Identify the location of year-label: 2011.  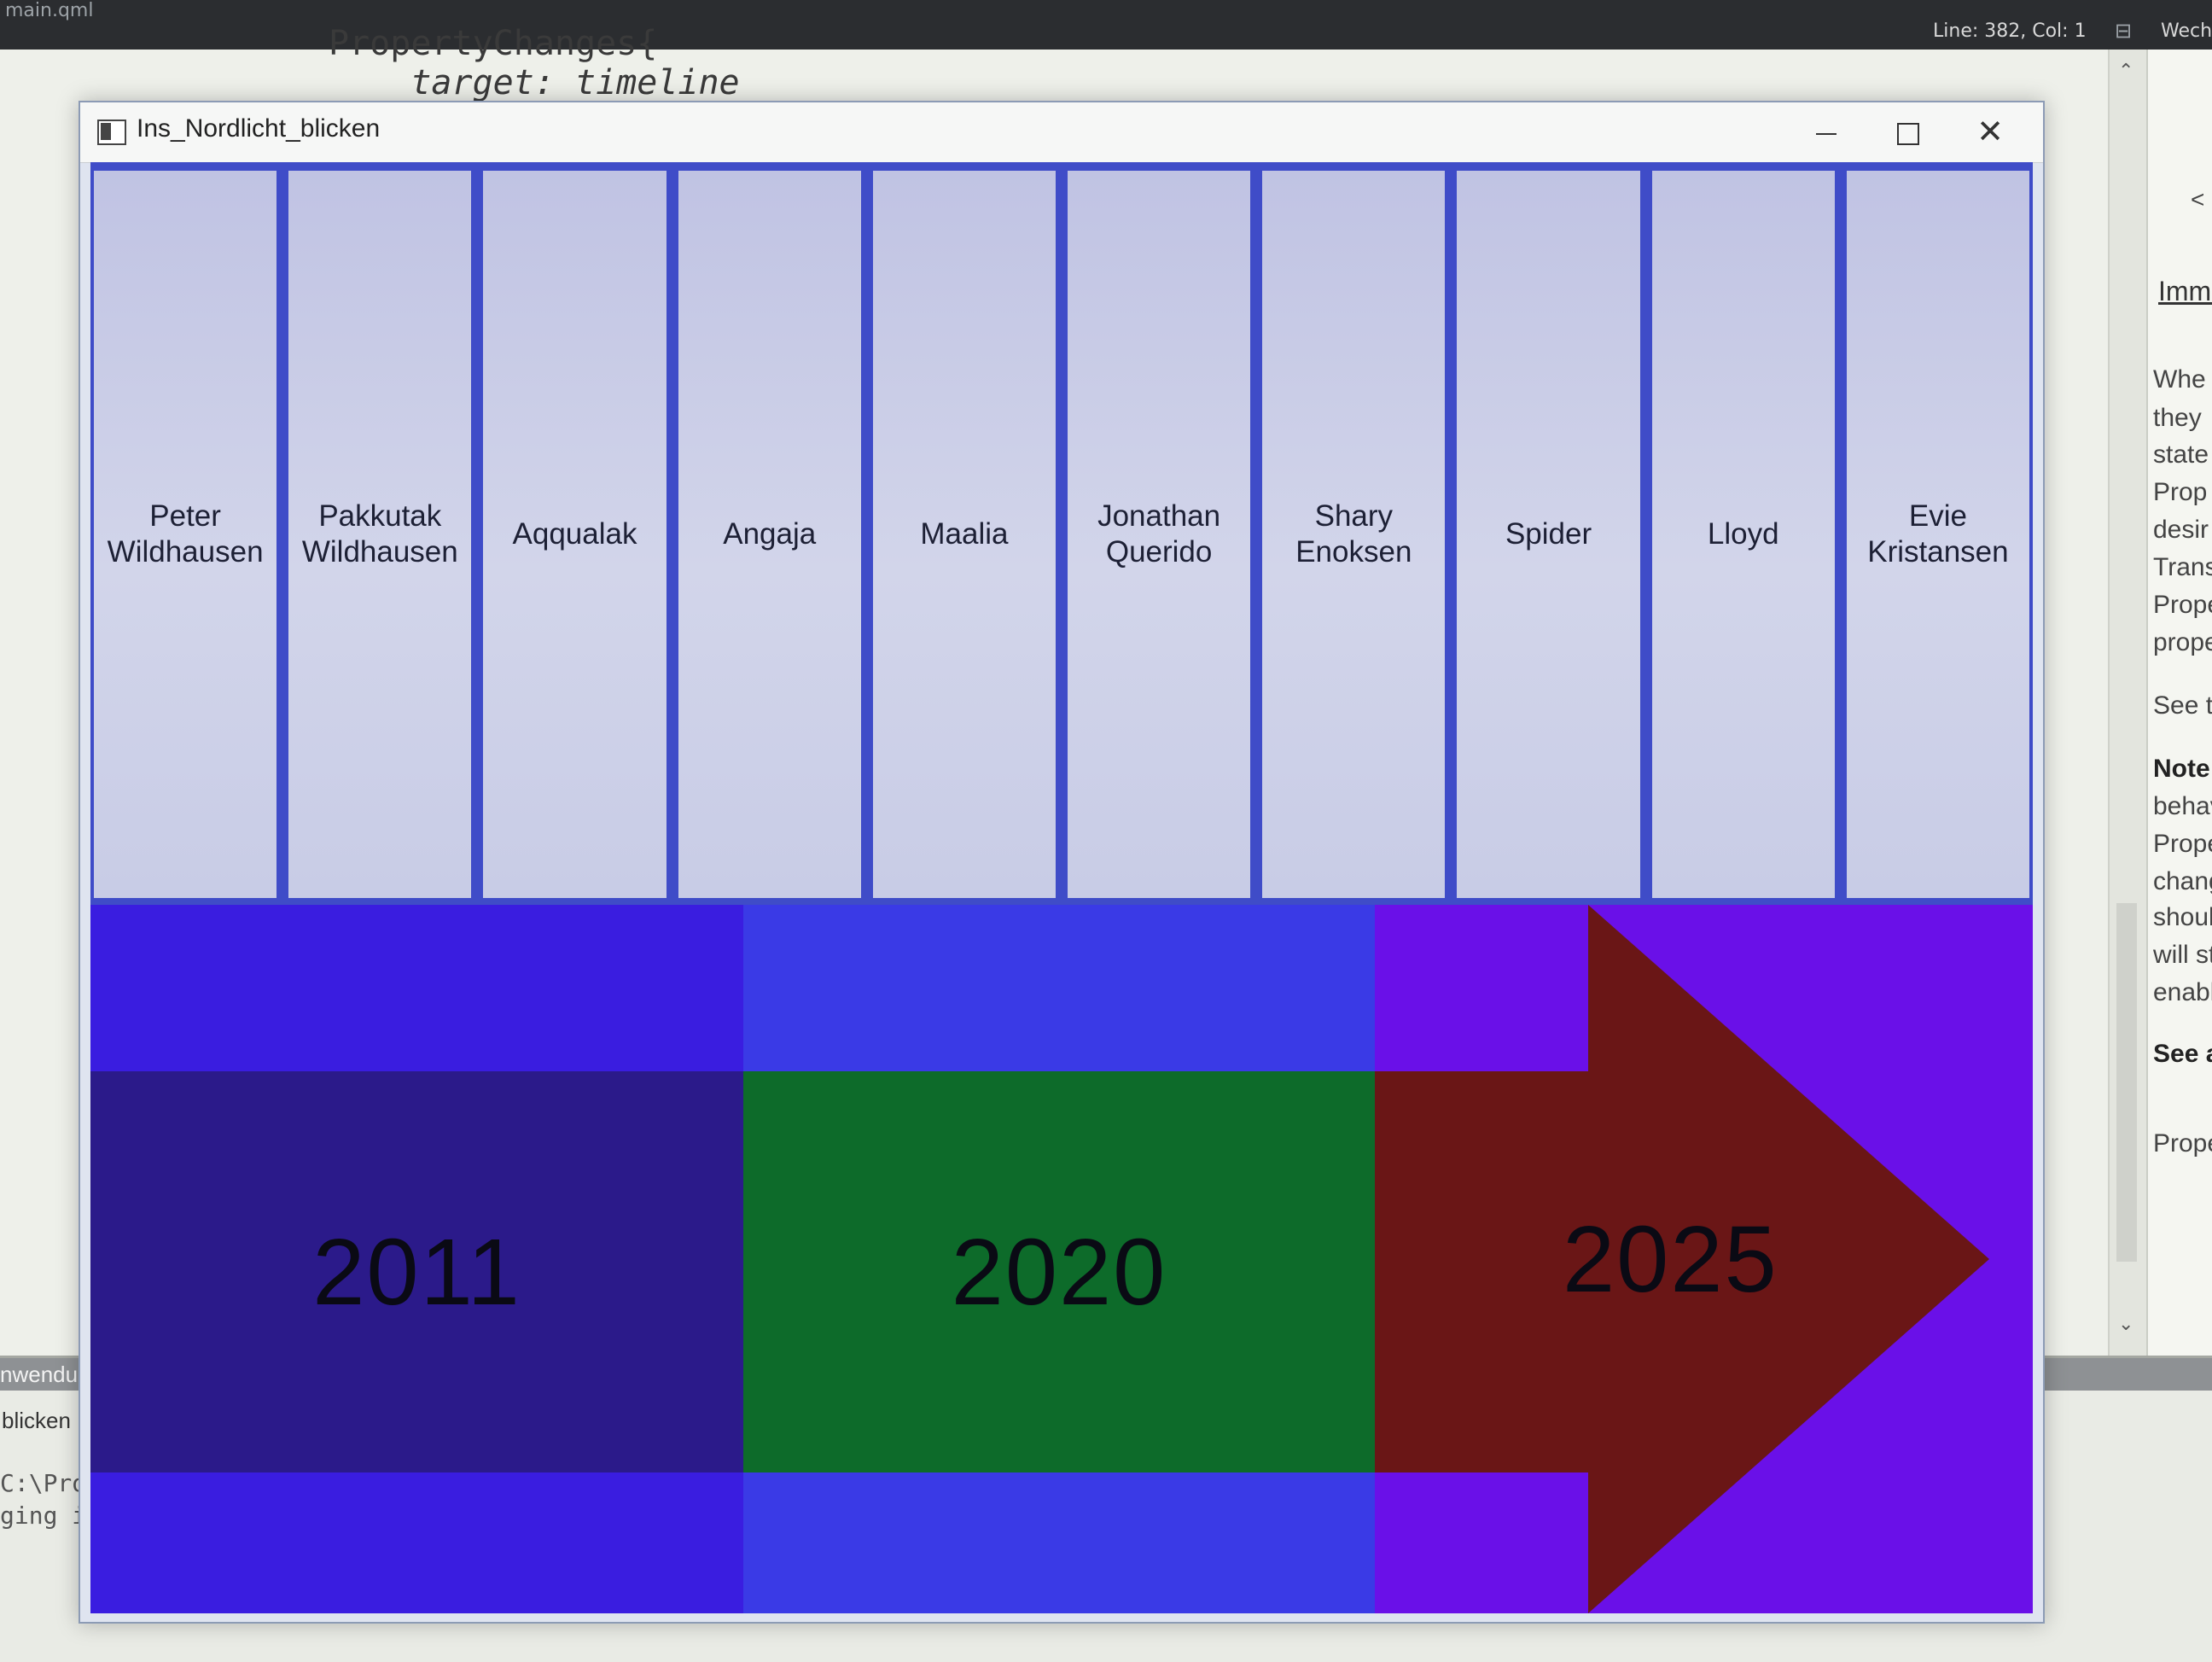
(416, 1272).